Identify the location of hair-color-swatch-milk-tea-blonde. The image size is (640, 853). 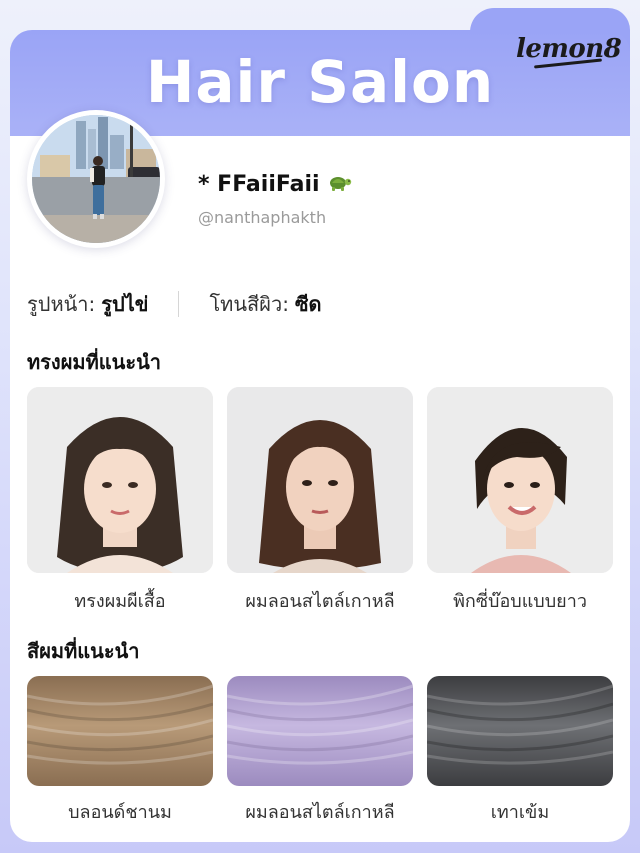
(120, 731).